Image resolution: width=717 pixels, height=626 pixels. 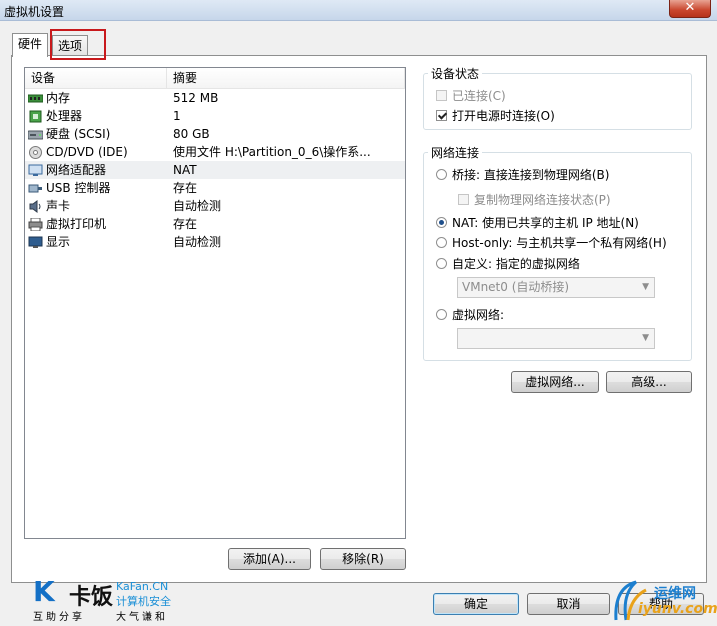 I want to click on usb-icon, so click(x=35, y=188).